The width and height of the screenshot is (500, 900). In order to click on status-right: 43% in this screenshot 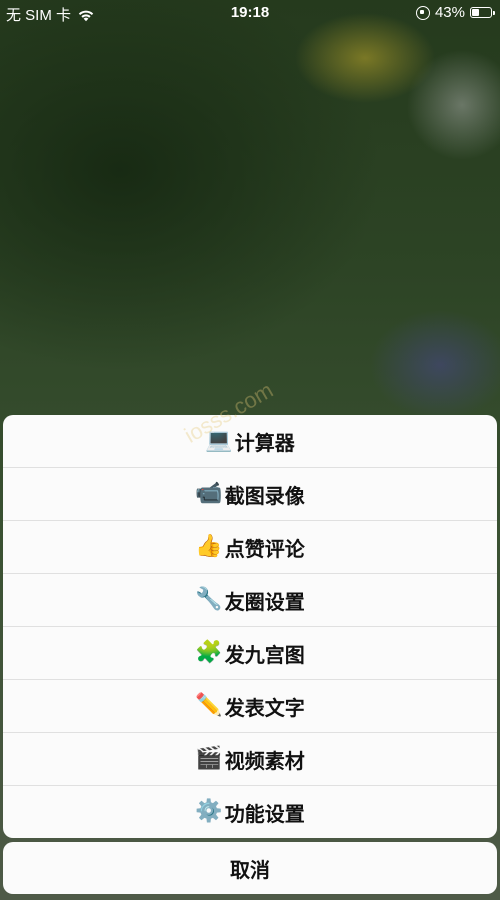, I will do `click(455, 12)`.